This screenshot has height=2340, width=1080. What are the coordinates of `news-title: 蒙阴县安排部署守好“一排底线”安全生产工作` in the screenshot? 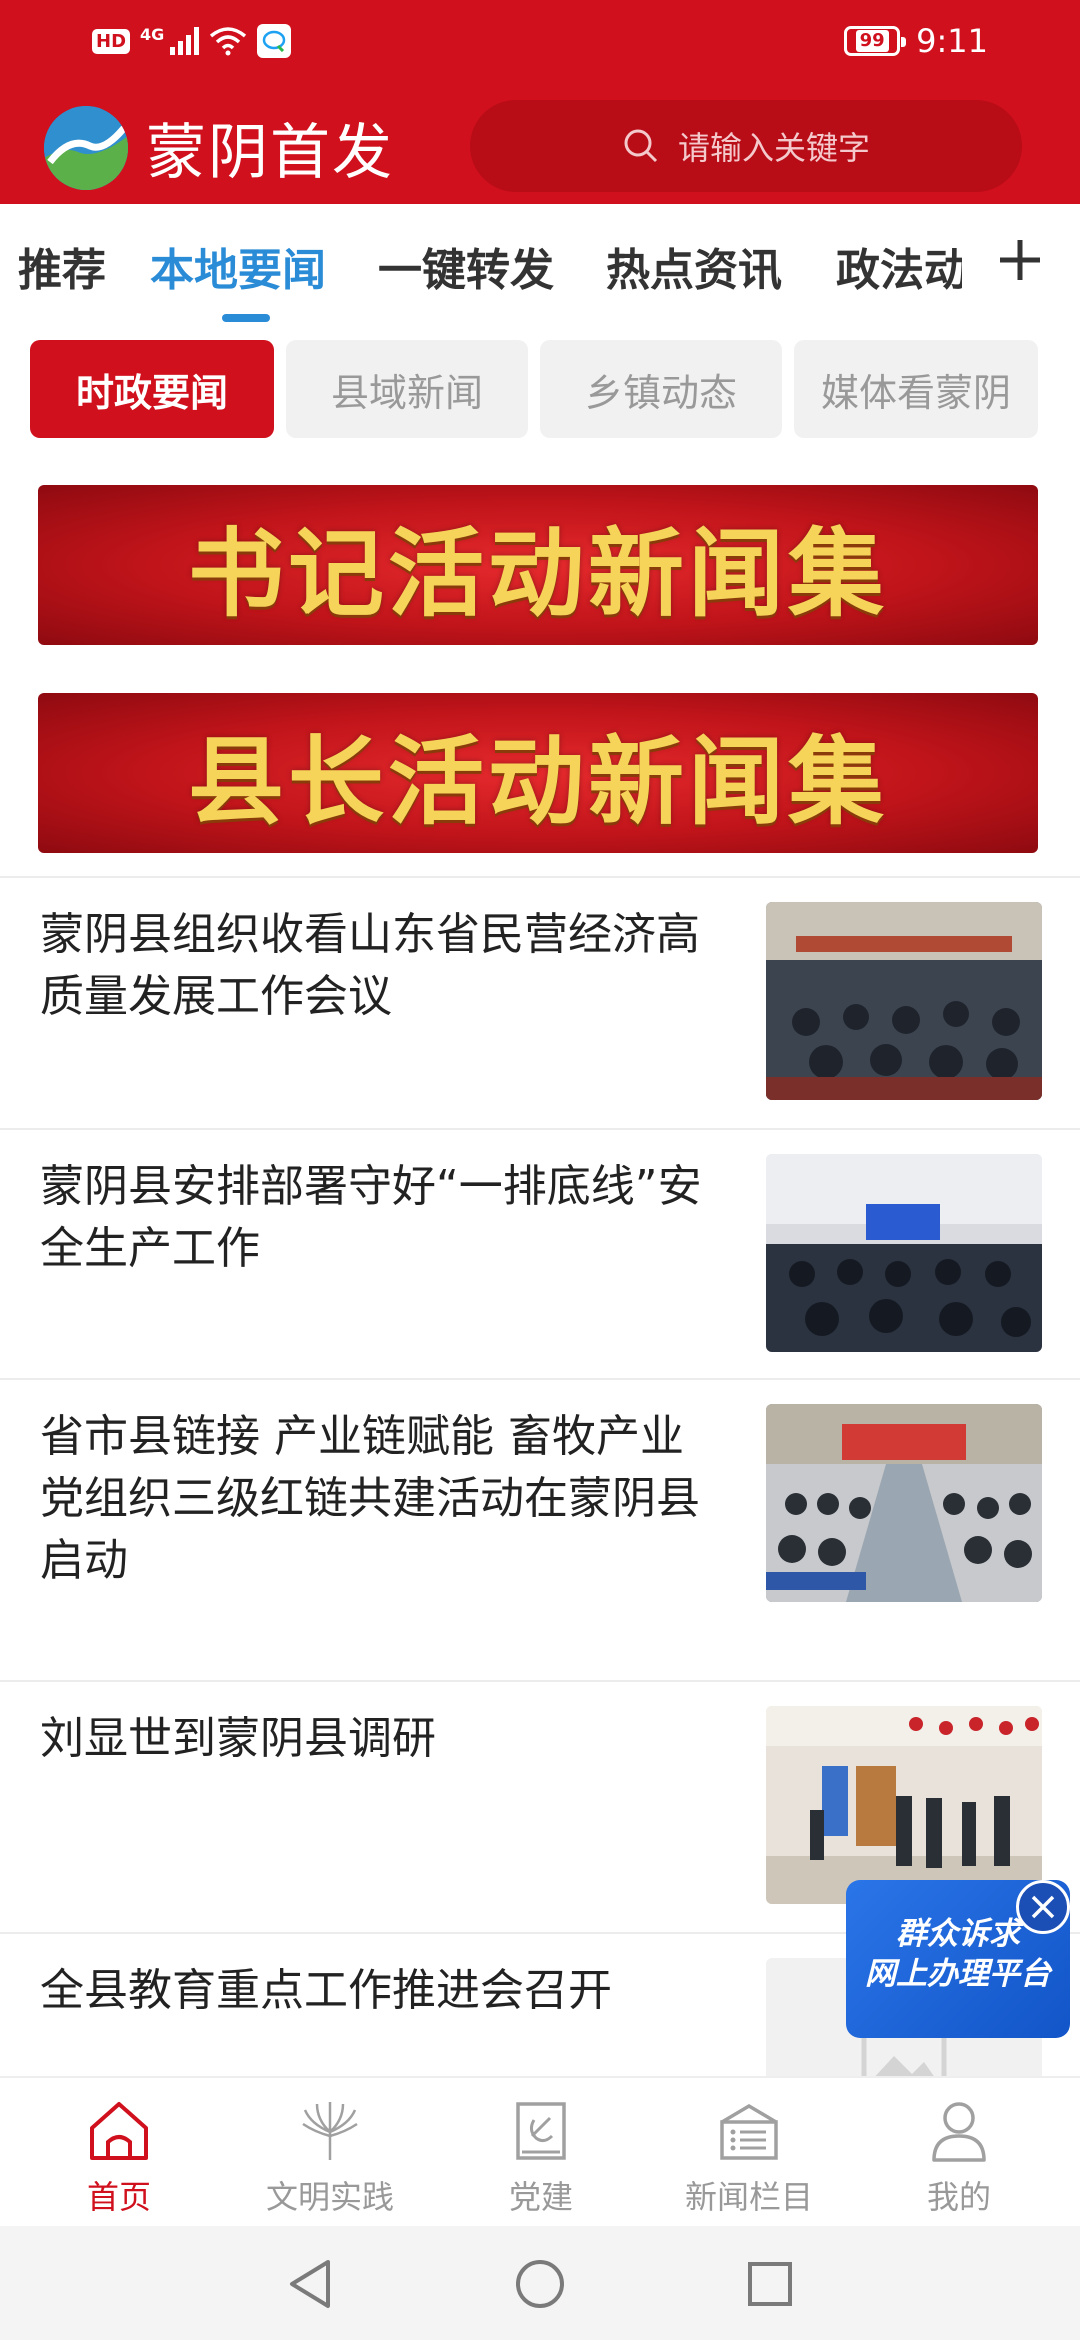 It's located at (371, 1217).